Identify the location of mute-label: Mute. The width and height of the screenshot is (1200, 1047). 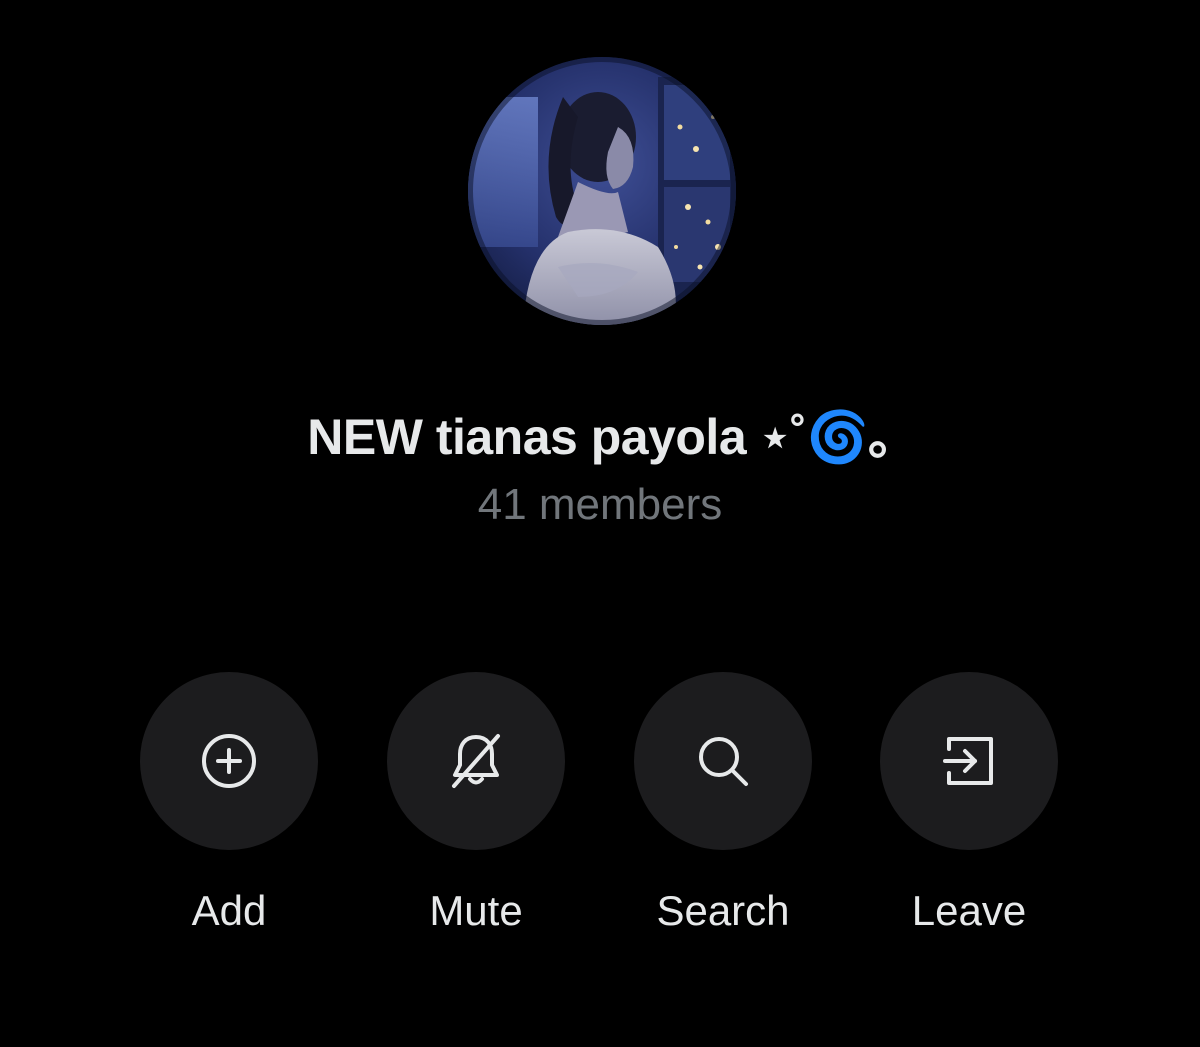
(476, 910).